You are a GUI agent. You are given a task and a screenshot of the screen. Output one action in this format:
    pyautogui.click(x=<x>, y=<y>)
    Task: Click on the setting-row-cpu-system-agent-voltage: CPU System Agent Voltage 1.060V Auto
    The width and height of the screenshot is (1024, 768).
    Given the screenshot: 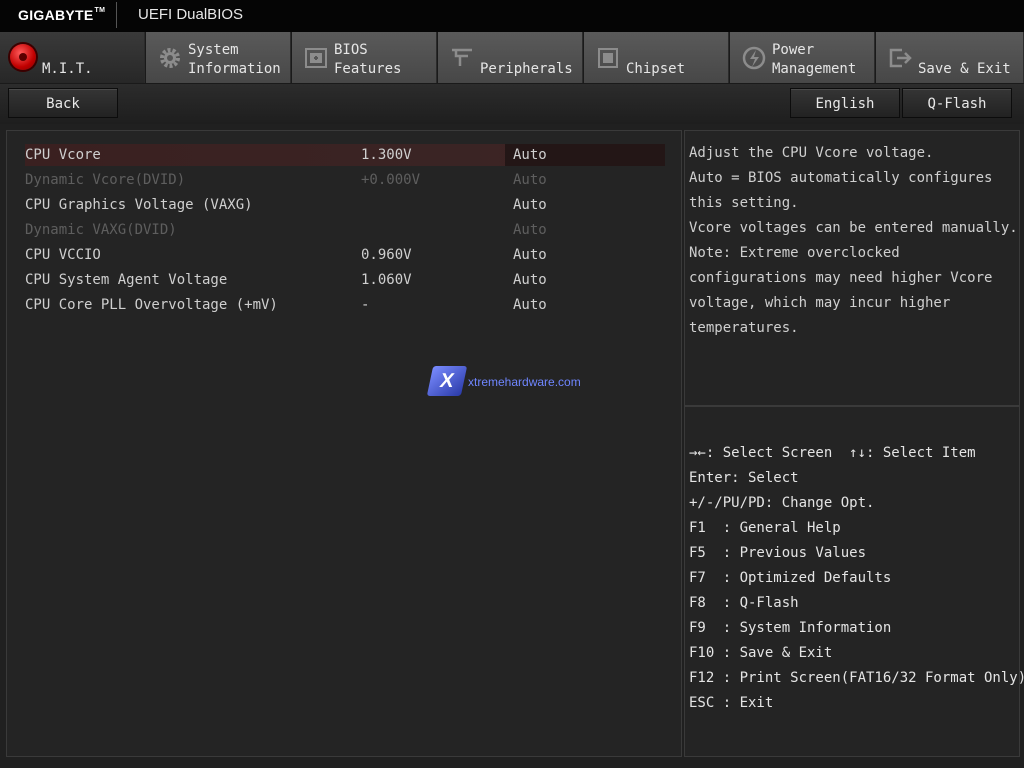 What is the action you would take?
    pyautogui.click(x=345, y=280)
    